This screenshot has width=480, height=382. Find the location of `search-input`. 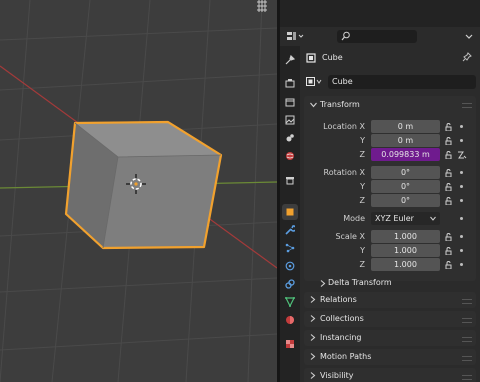

search-input is located at coordinates (377, 36).